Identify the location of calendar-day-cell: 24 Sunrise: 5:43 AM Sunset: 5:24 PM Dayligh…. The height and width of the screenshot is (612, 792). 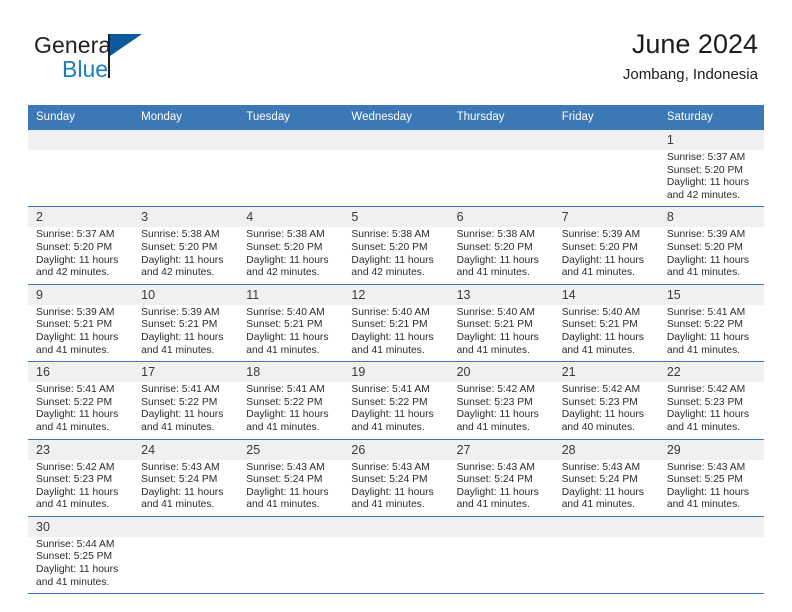
(186, 477).